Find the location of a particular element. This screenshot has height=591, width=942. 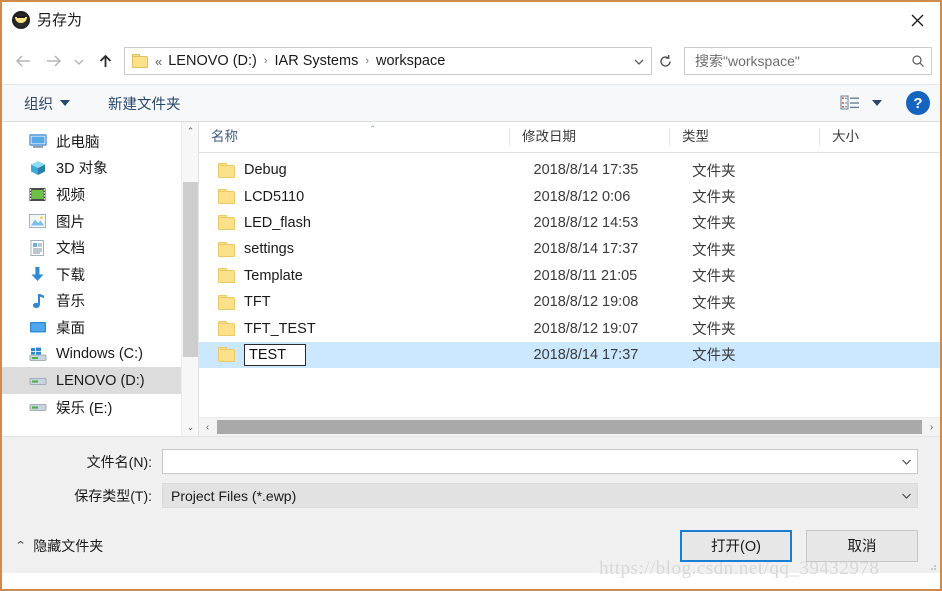

column-header-name: 名称 is located at coordinates (354, 137).